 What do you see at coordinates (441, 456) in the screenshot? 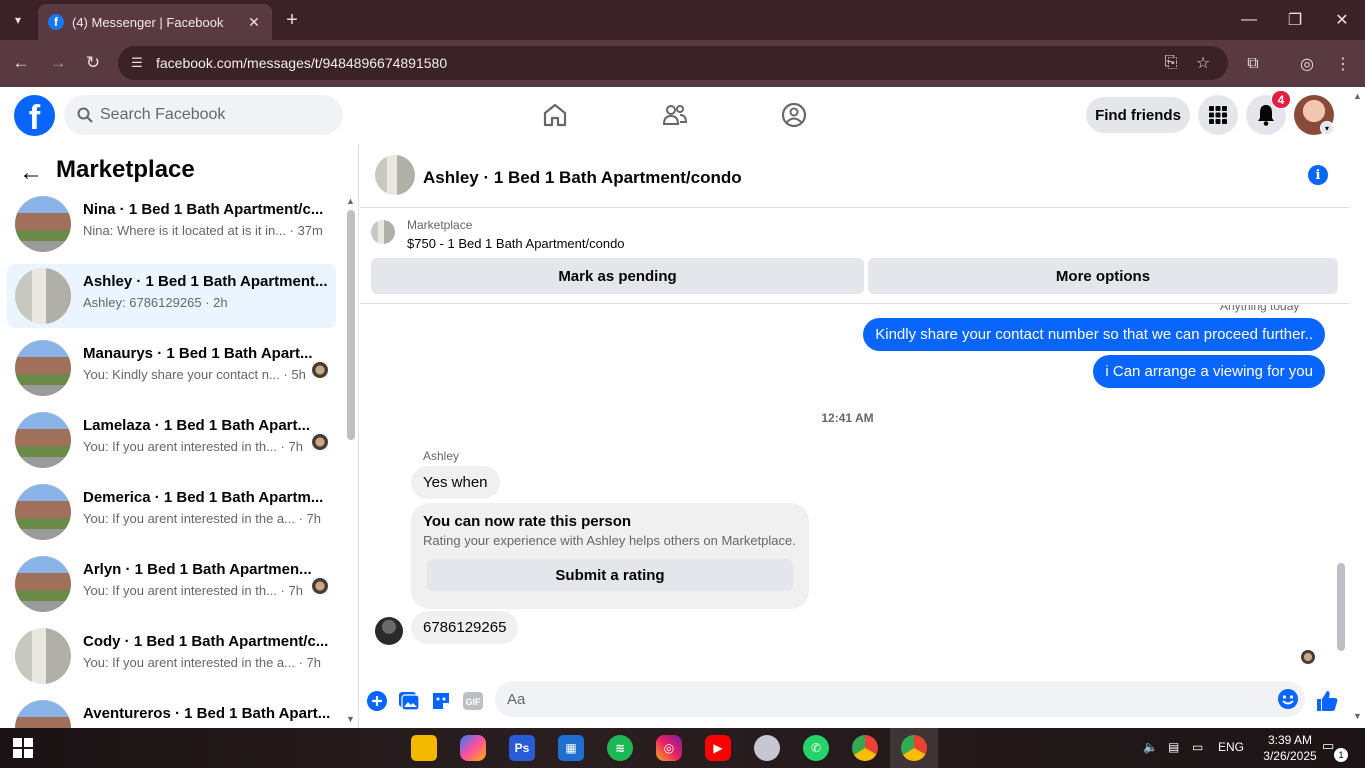
I see `sender-name: Ashley` at bounding box center [441, 456].